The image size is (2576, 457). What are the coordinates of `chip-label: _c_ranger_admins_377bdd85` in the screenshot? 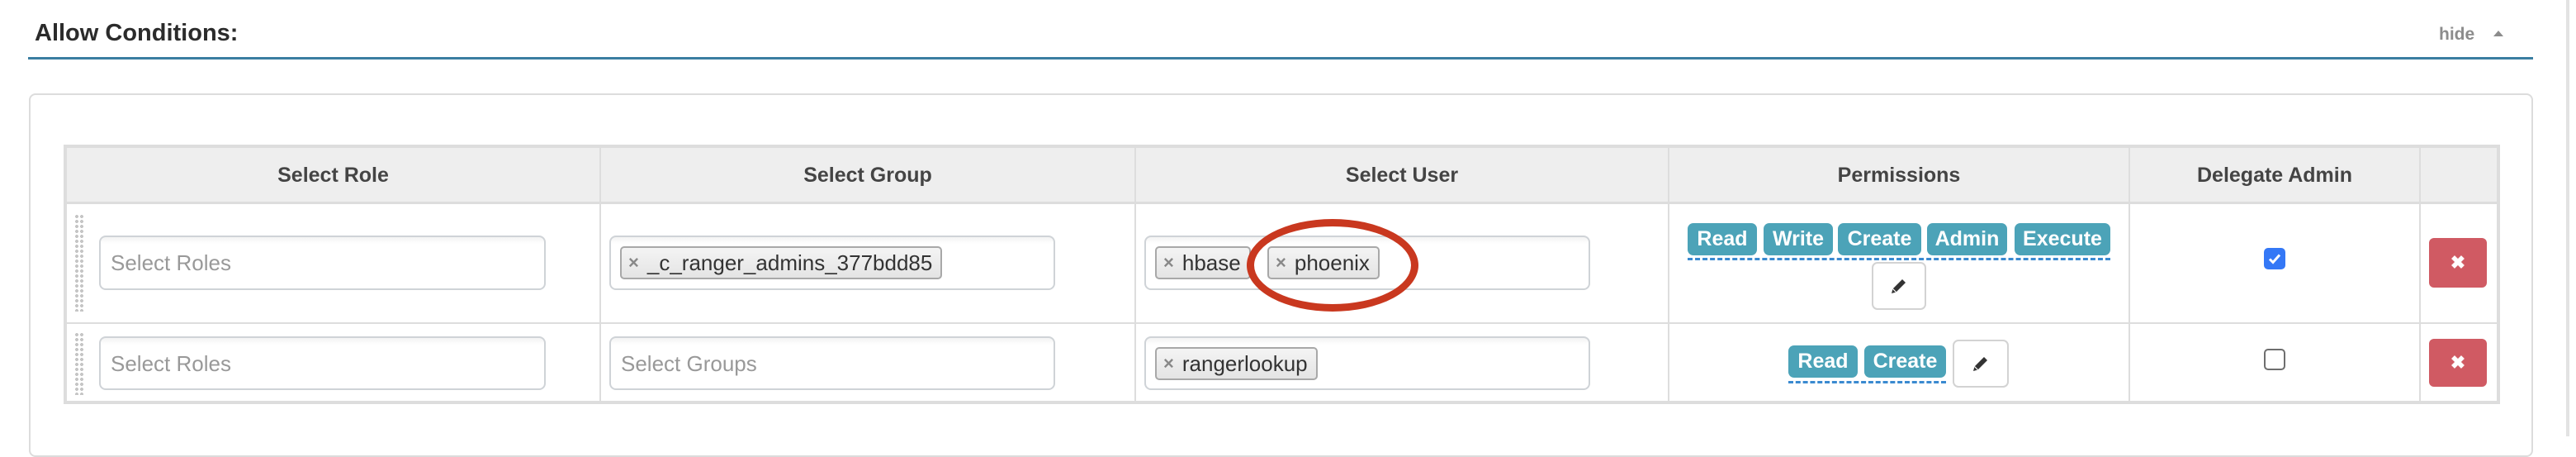 It's located at (789, 262).